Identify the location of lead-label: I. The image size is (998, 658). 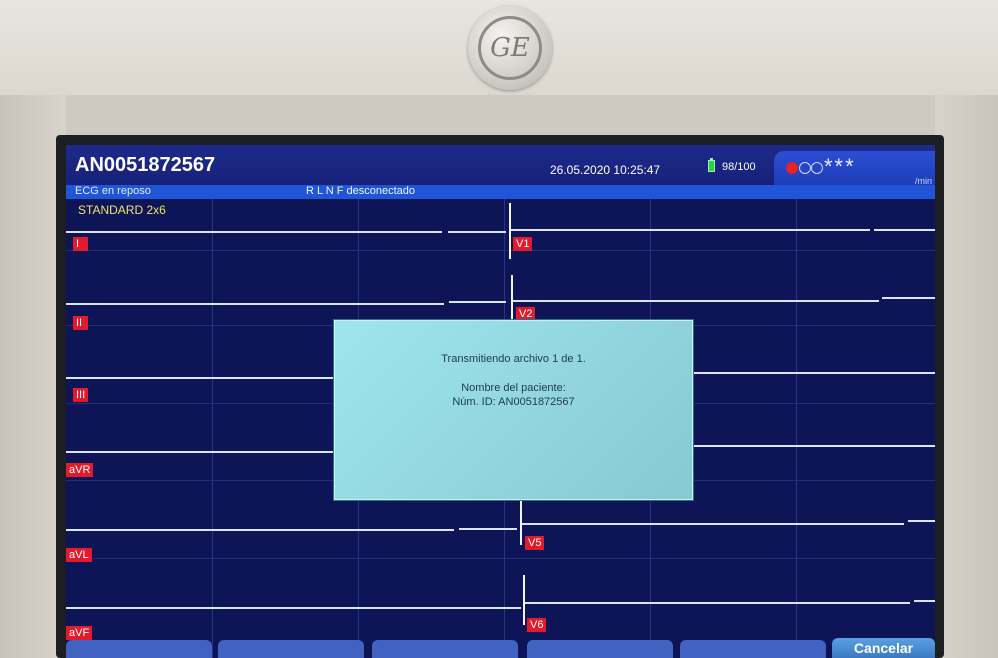
(80, 244).